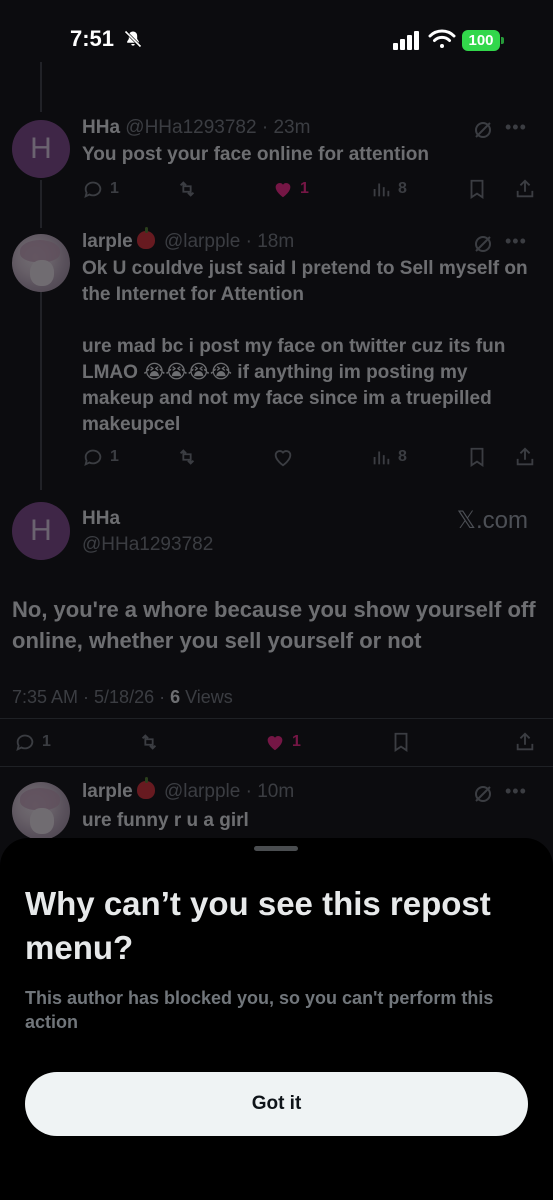 The image size is (553, 1200). I want to click on tweet-time: · 10m, so click(270, 791).